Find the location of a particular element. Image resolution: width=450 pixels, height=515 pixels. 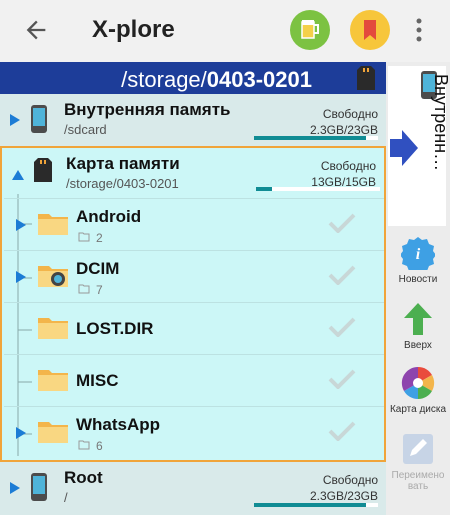

arrow-right-icon is located at coordinates (404, 148).